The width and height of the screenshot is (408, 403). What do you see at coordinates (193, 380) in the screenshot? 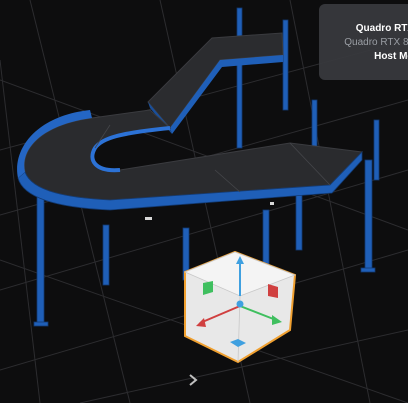
I see `chevron-right-icon` at bounding box center [193, 380].